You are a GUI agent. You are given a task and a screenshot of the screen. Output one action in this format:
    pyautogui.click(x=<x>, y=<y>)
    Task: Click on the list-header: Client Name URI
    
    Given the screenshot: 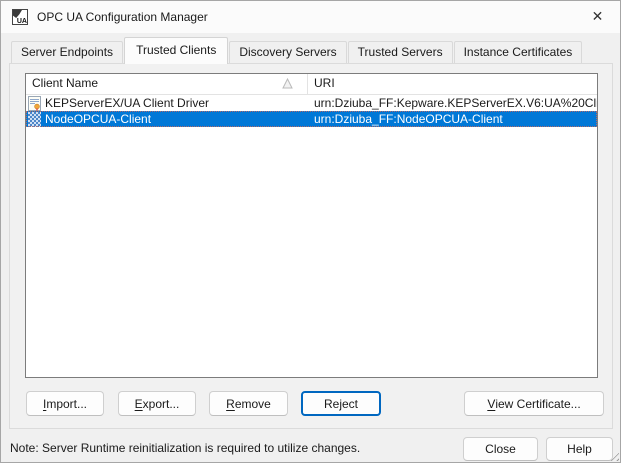 What is the action you would take?
    pyautogui.click(x=311, y=84)
    